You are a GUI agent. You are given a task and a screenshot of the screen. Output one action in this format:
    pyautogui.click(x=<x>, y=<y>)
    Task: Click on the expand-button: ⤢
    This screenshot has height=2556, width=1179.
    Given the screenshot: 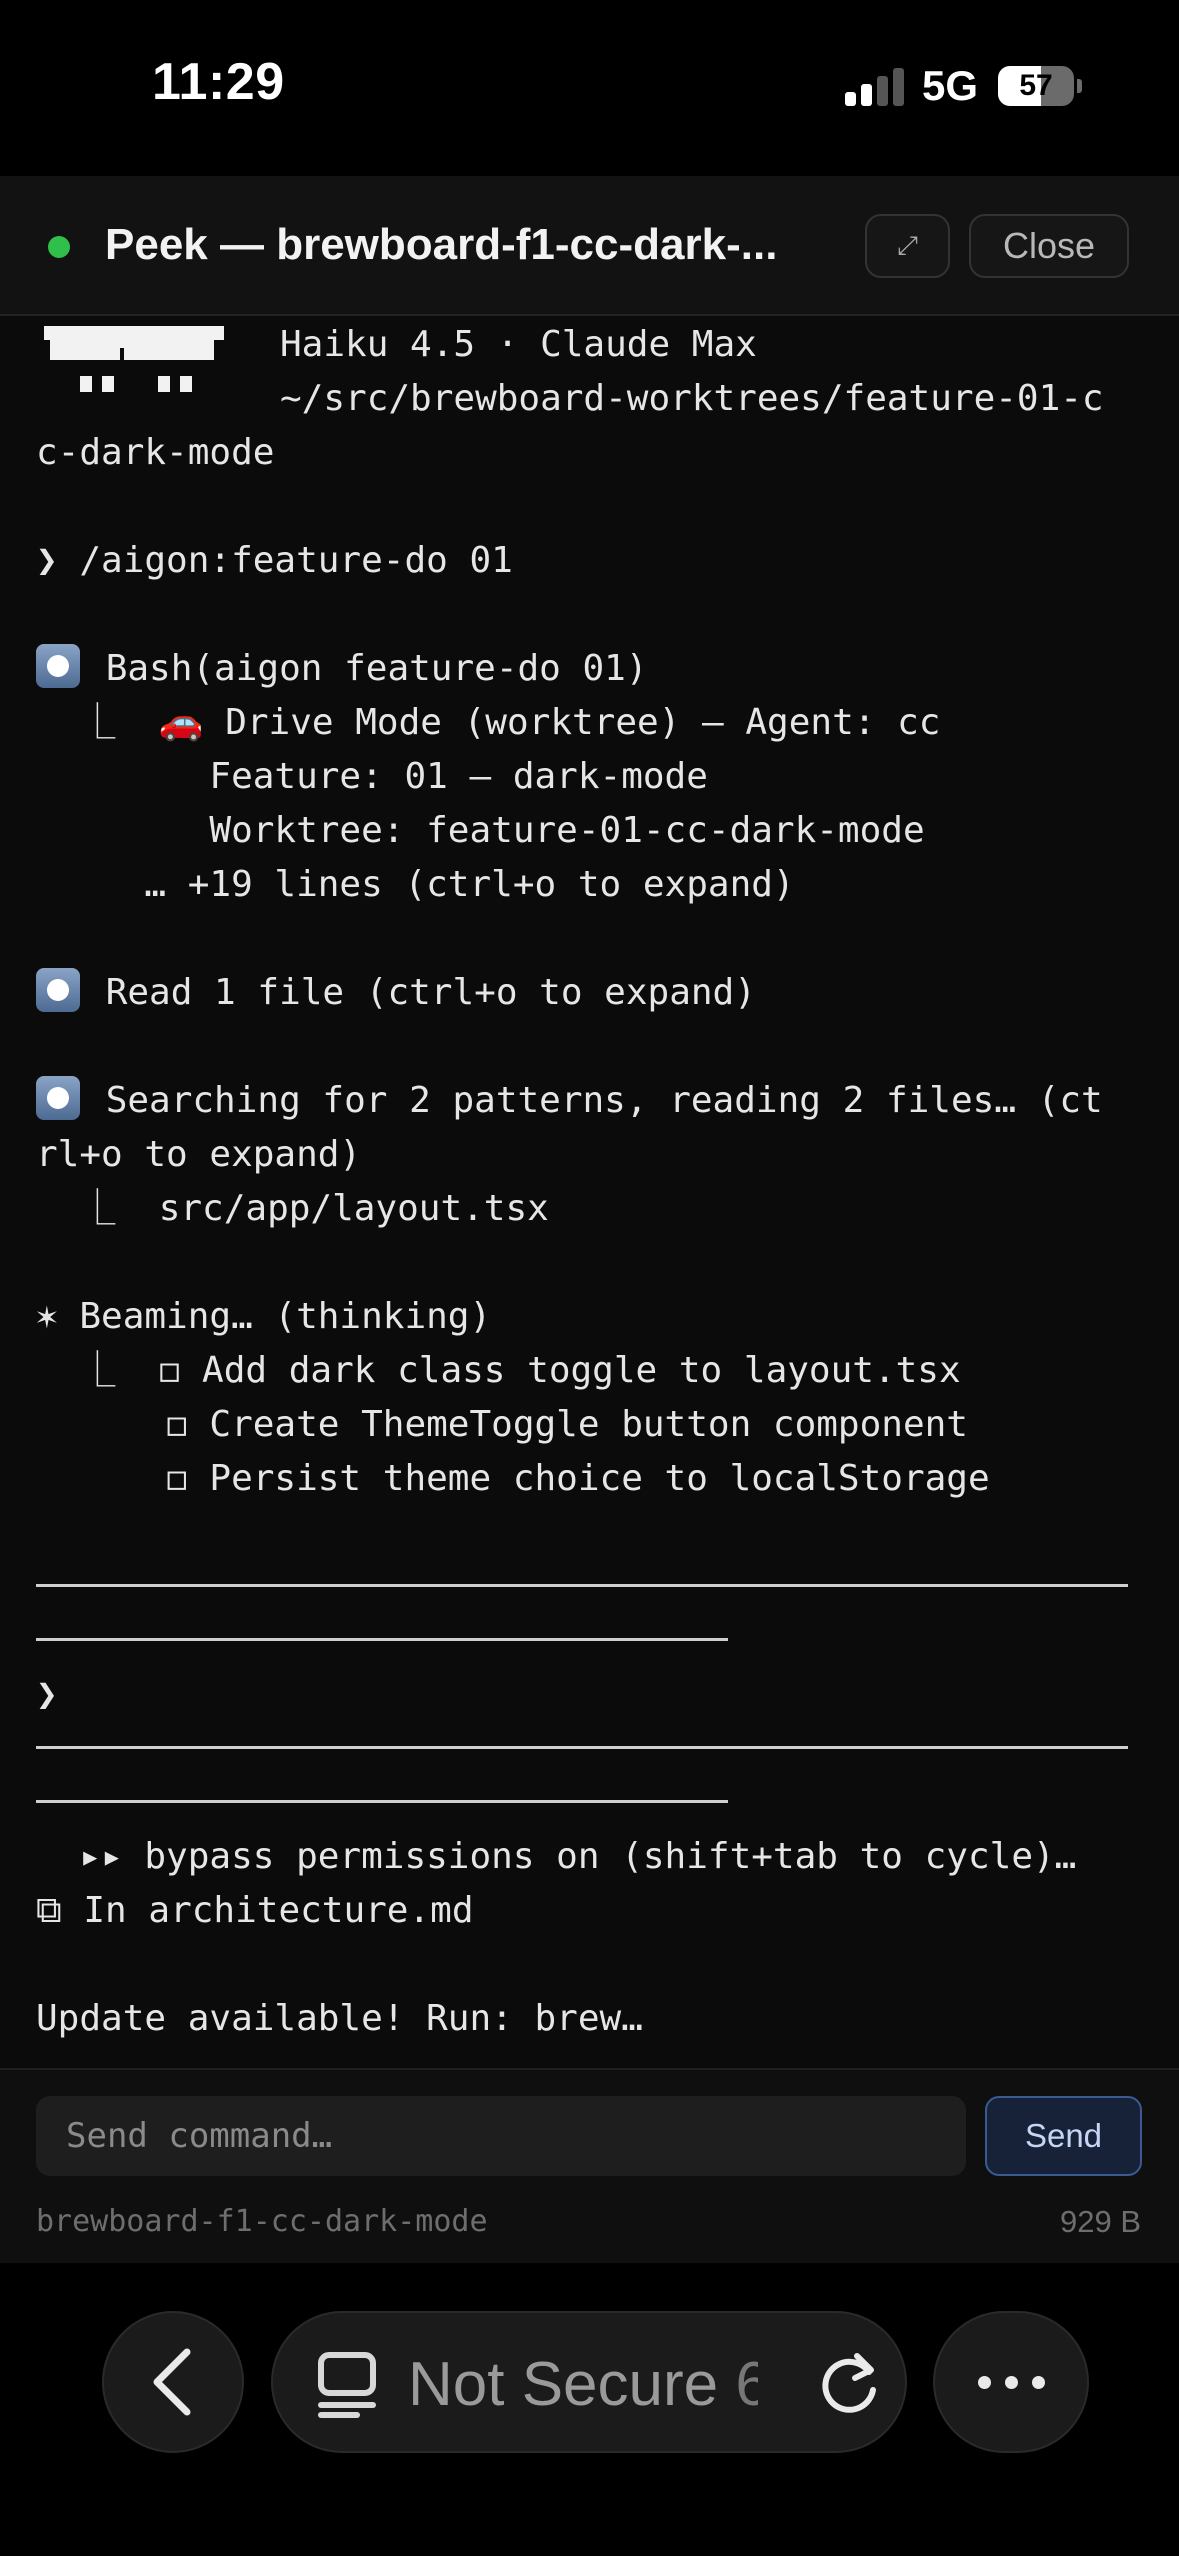 What is the action you would take?
    pyautogui.click(x=907, y=246)
    